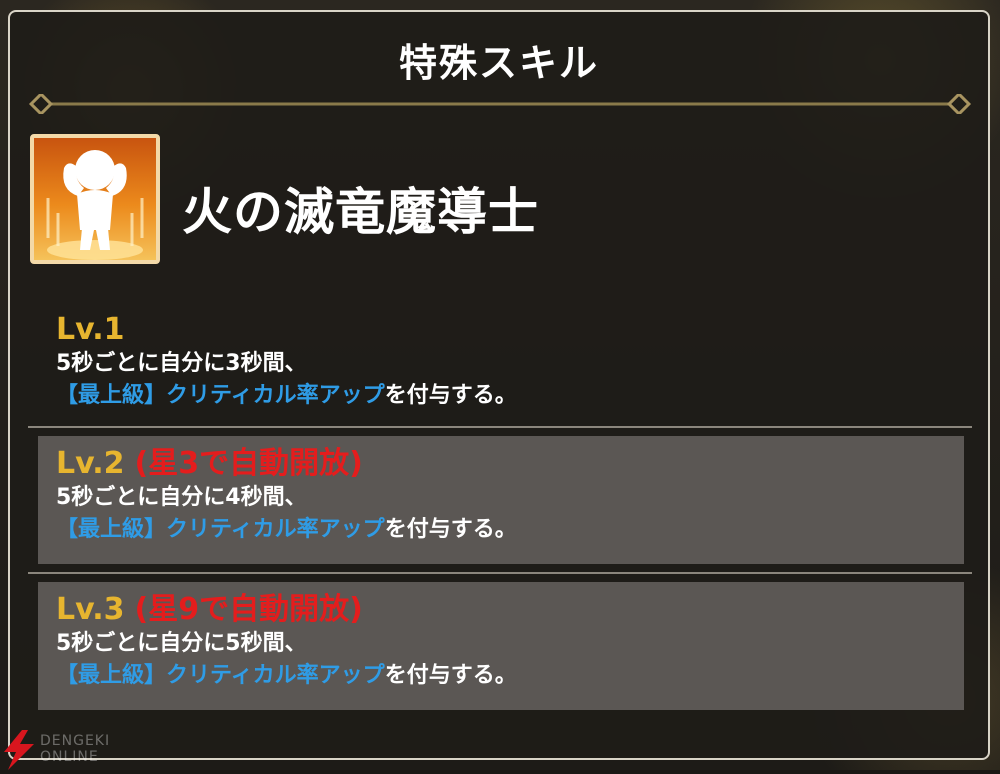 The width and height of the screenshot is (1000, 774). What do you see at coordinates (181, 643) in the screenshot?
I see `level-description-line1: 5秒ごとに自分に5秒間、` at bounding box center [181, 643].